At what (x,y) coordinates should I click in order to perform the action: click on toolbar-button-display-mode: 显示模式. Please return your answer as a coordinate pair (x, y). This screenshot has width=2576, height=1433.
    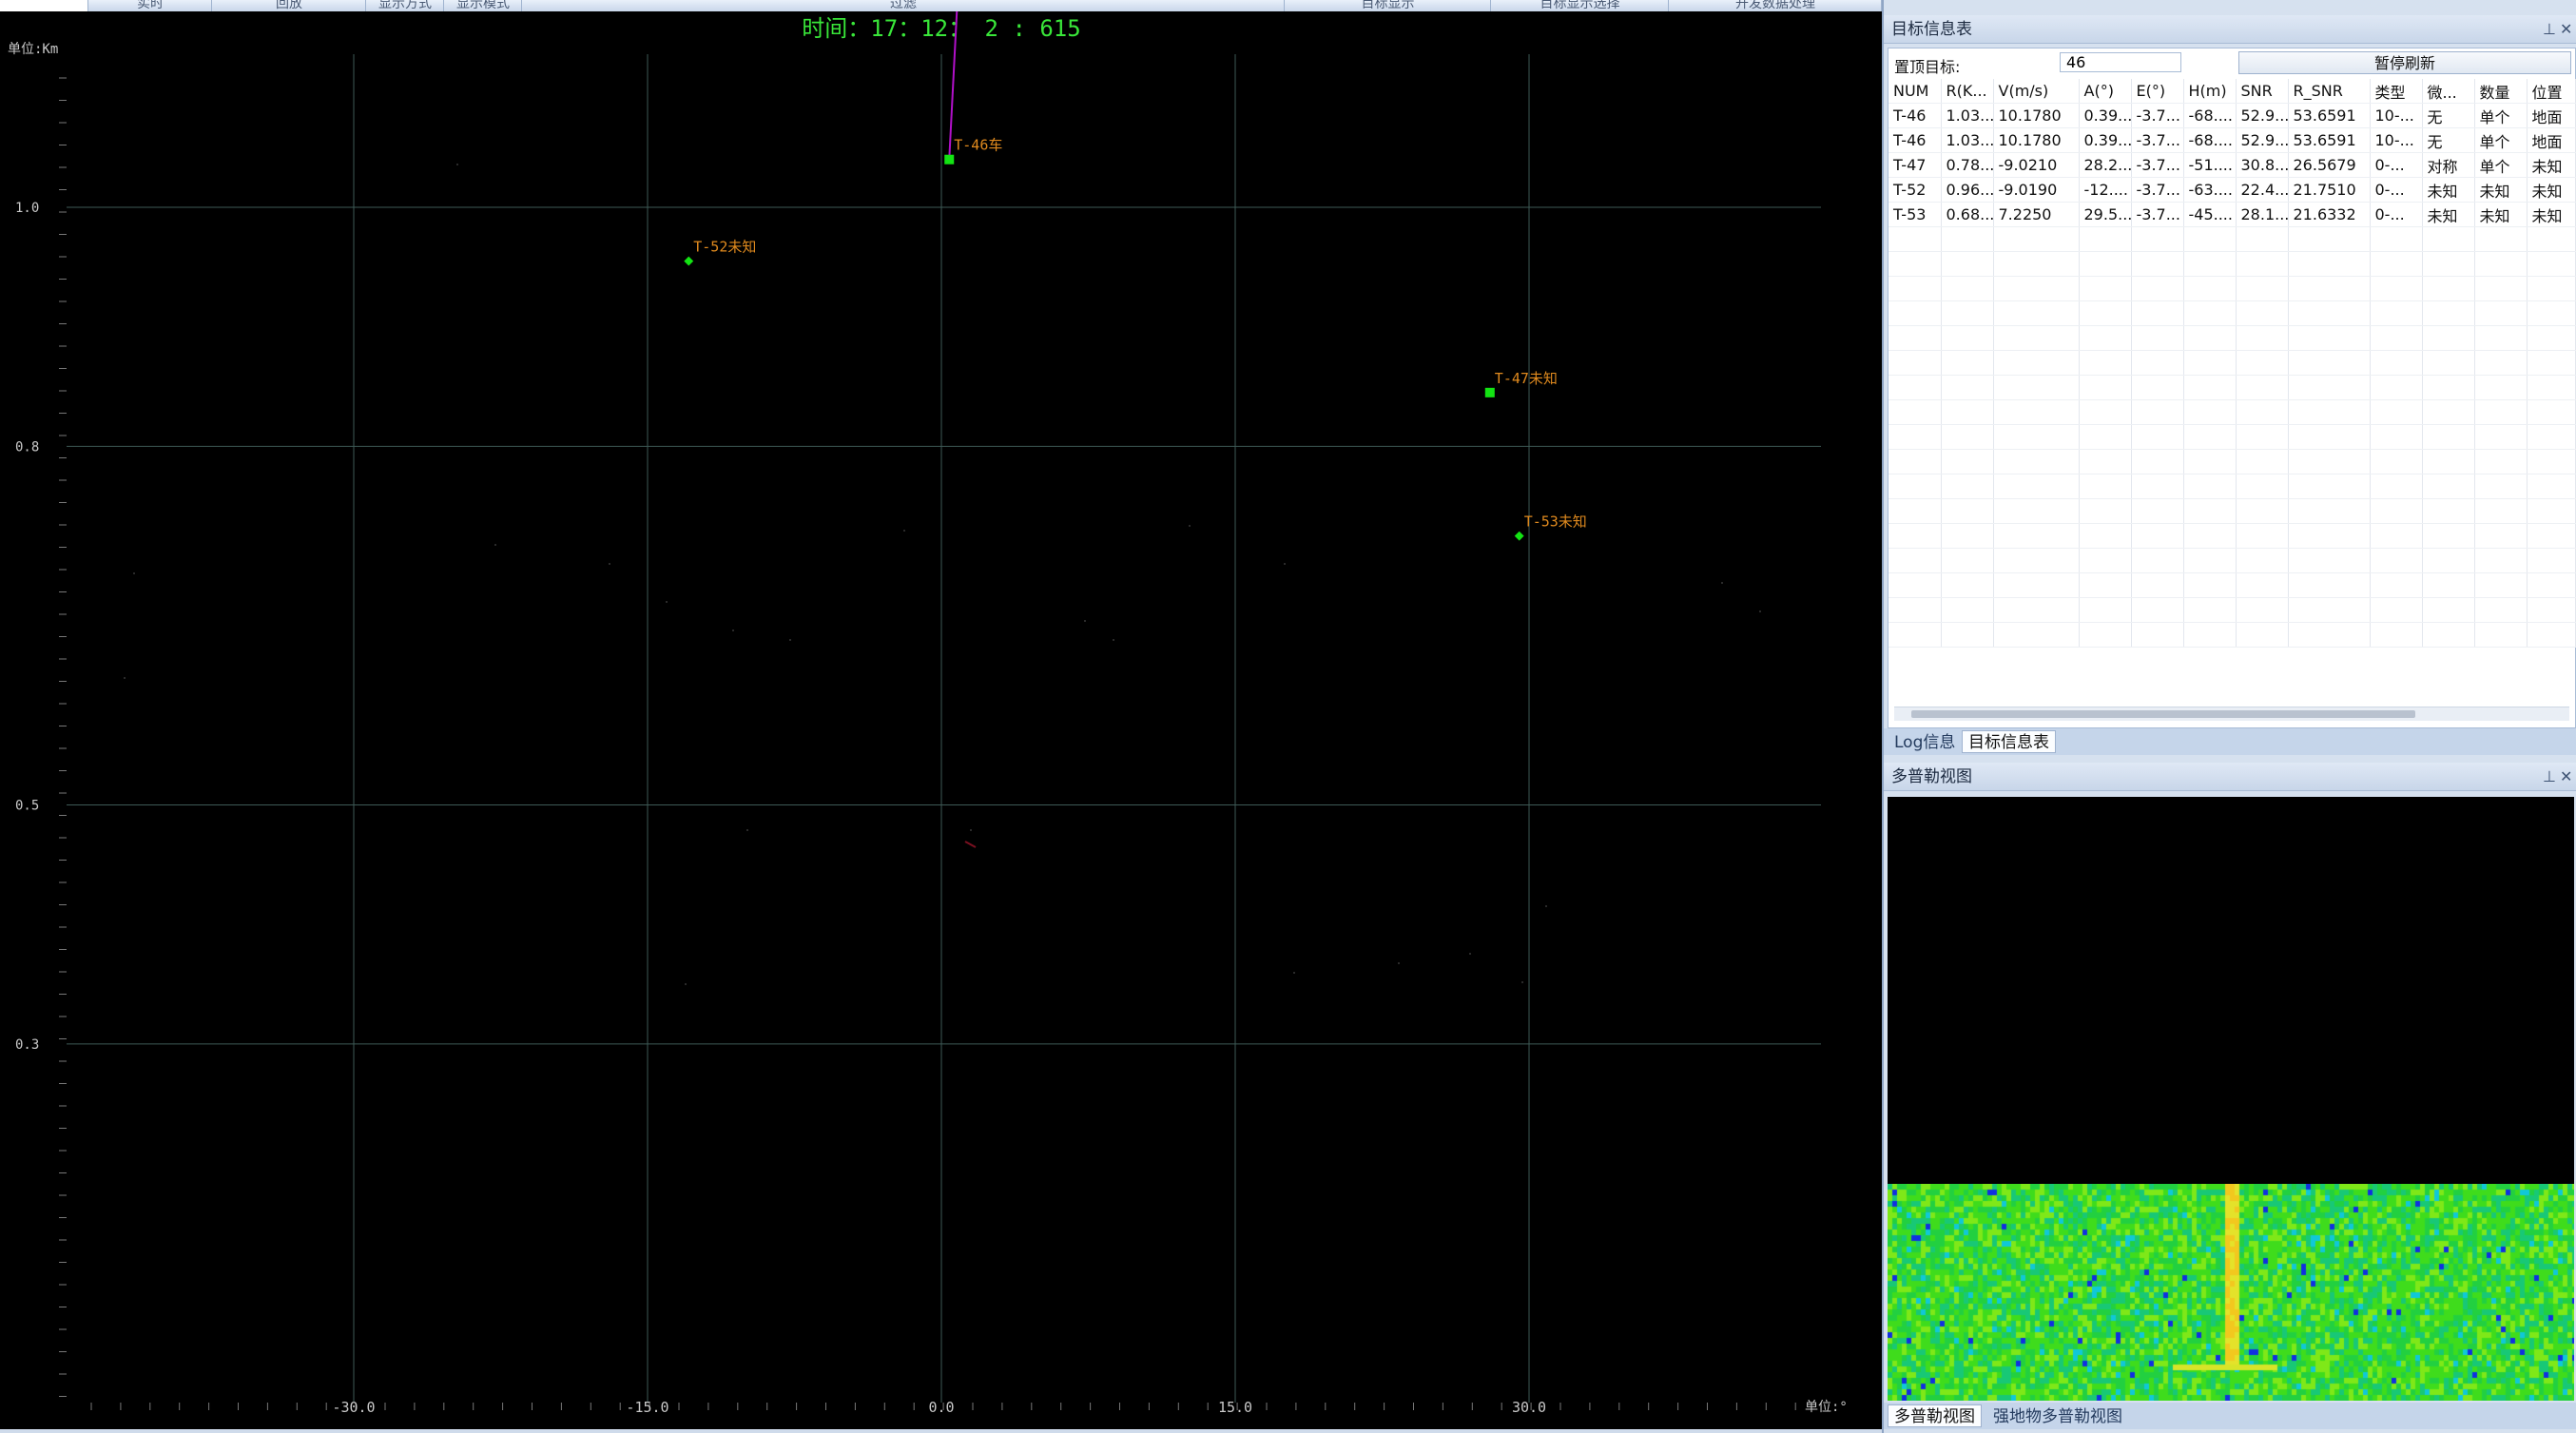
    Looking at the image, I should click on (483, 5).